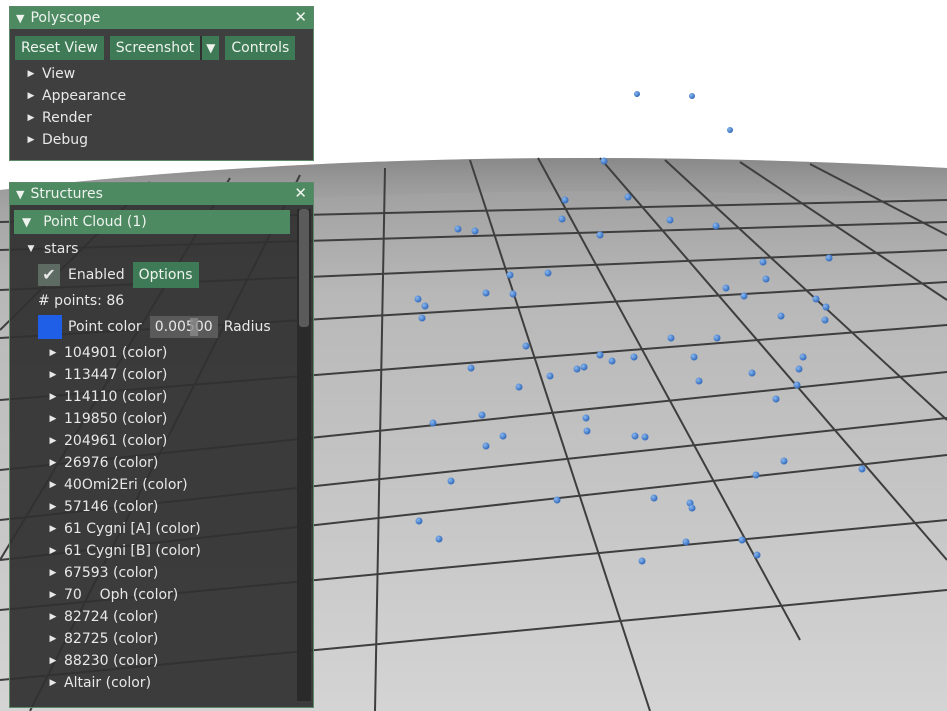 The image size is (947, 711). Describe the element at coordinates (168, 249) in the screenshot. I see `cloud-stars-node: ▼ stars` at that location.